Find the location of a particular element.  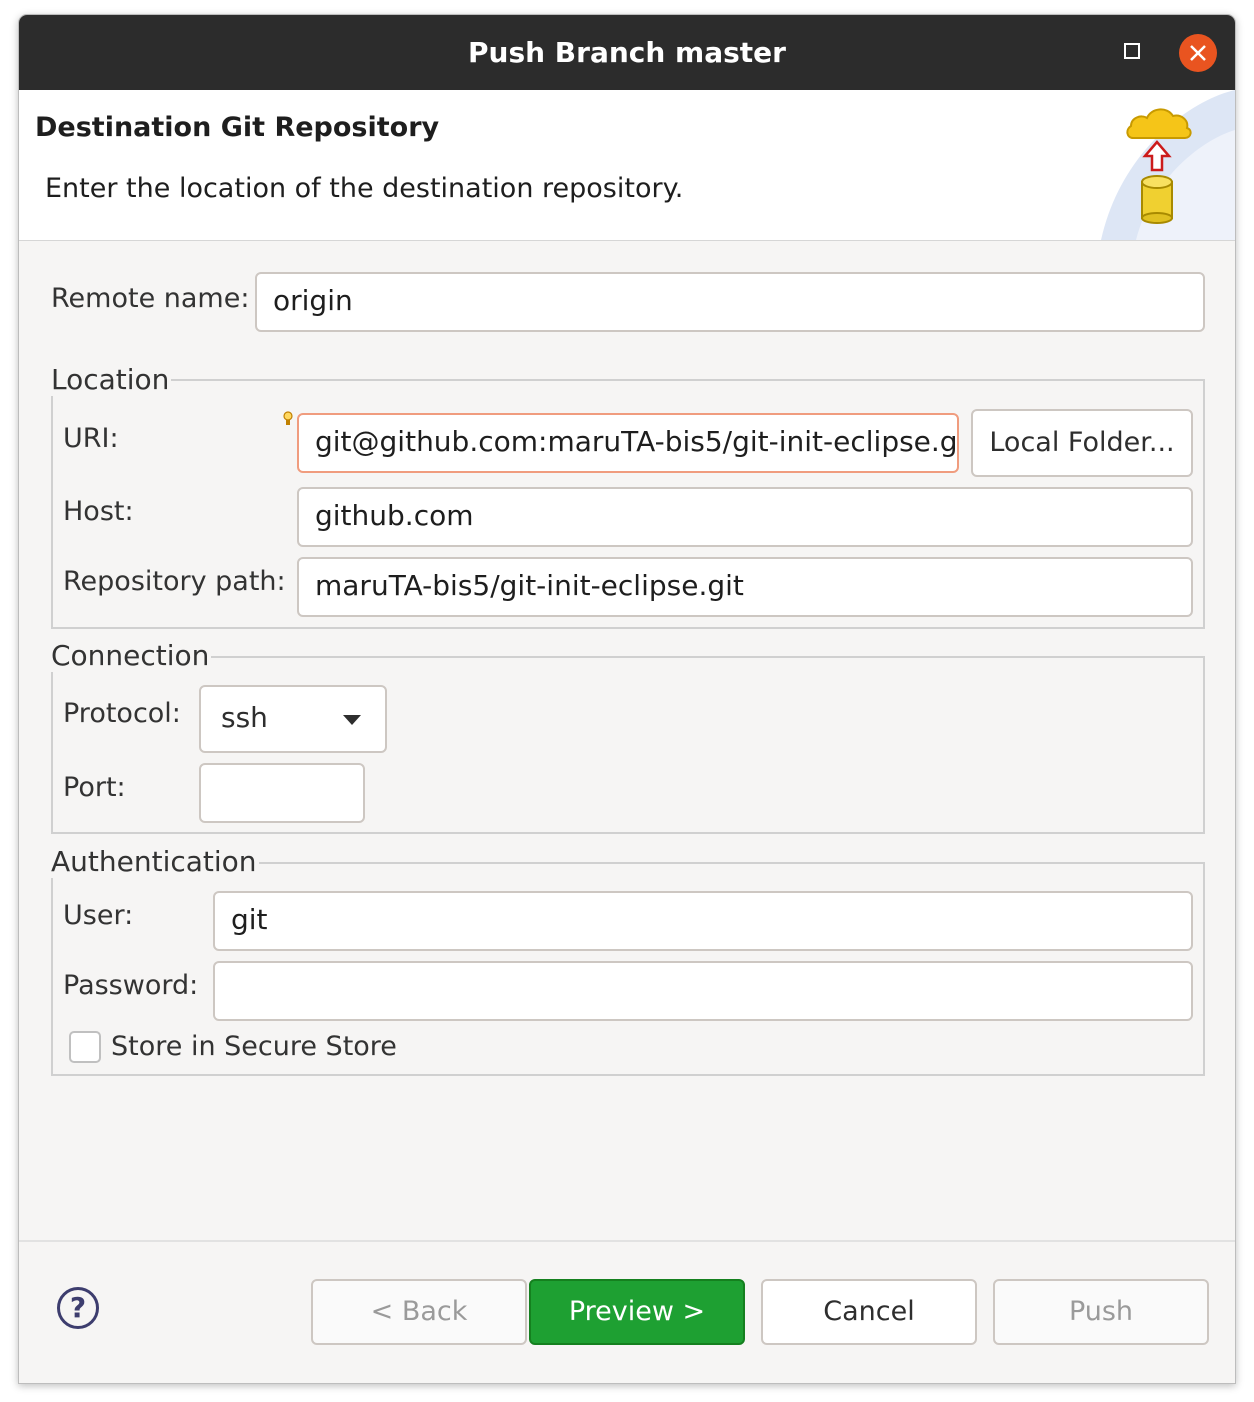

remote-name-input: origin is located at coordinates (730, 302).